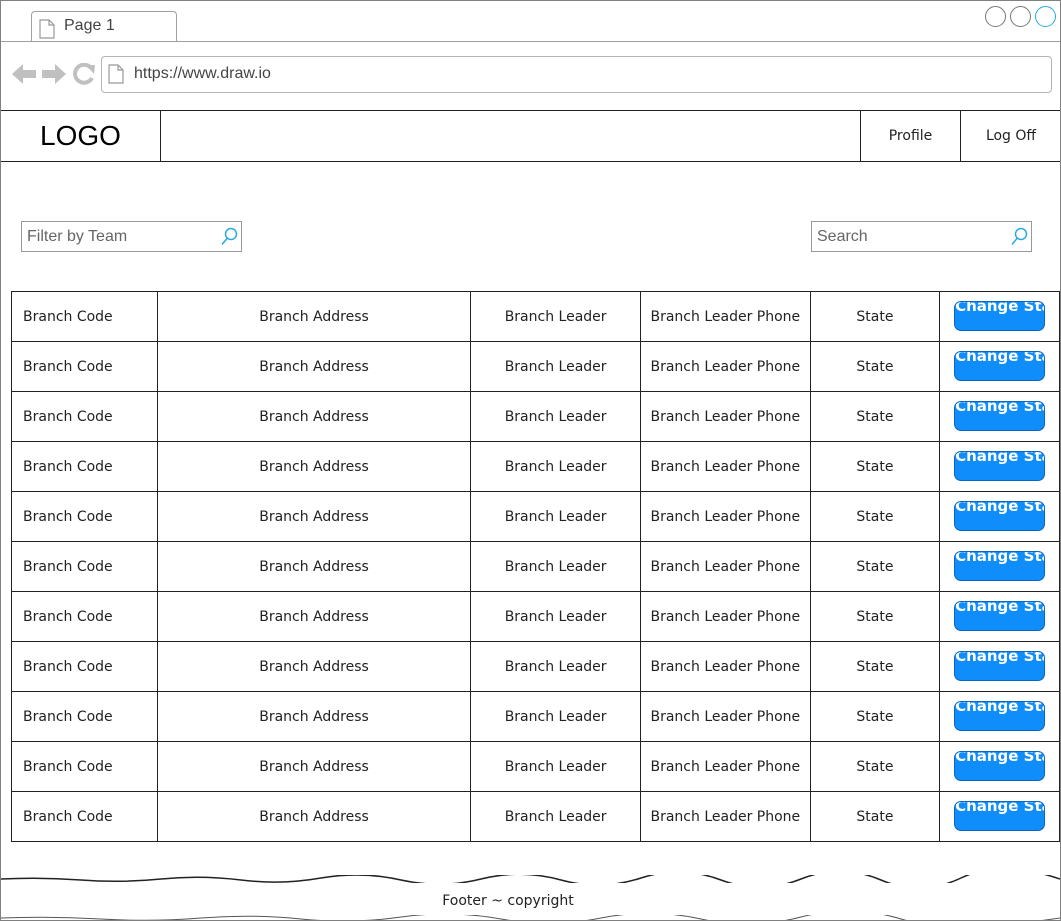 Image resolution: width=1061 pixels, height=921 pixels. Describe the element at coordinates (576, 74) in the screenshot. I see `address-bar: https://www.draw.io` at that location.